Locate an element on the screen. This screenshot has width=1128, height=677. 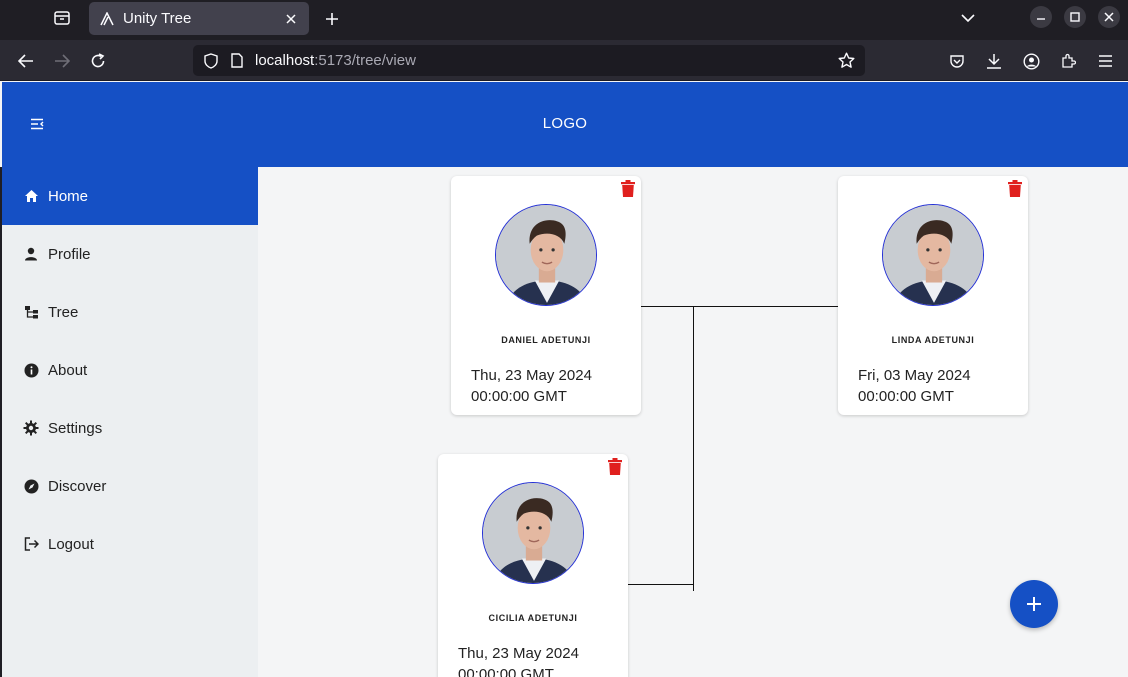
chevron-down-icon is located at coordinates (968, 18).